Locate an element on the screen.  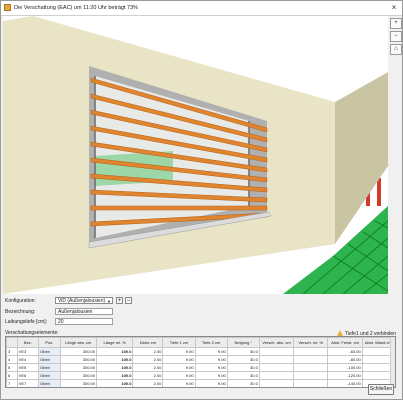
table-cell: 5 is located at coordinates (12, 367).